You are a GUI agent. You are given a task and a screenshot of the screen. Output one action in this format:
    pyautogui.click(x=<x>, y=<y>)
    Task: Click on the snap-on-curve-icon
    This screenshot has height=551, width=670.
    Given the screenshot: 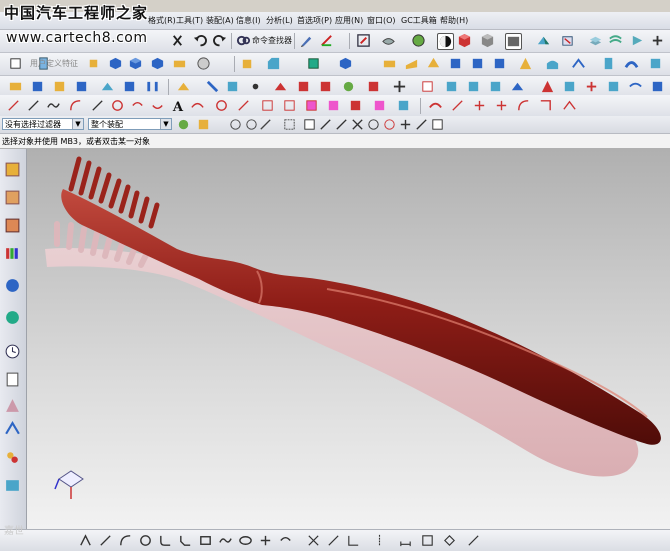 What is the action you would take?
    pyautogui.click(x=421, y=124)
    